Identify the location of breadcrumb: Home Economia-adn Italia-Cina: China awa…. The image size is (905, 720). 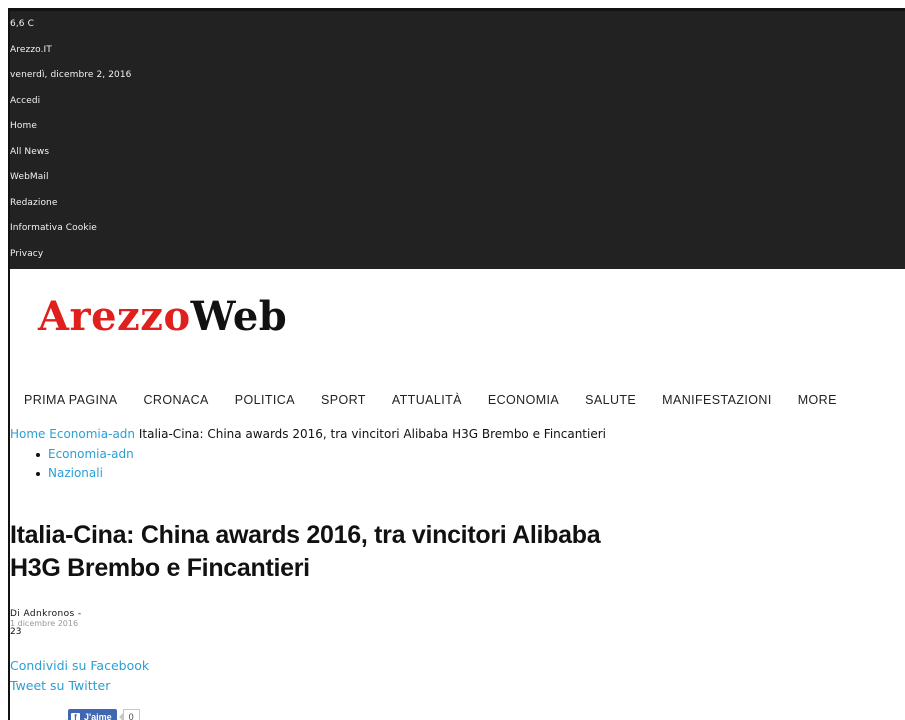
(308, 434).